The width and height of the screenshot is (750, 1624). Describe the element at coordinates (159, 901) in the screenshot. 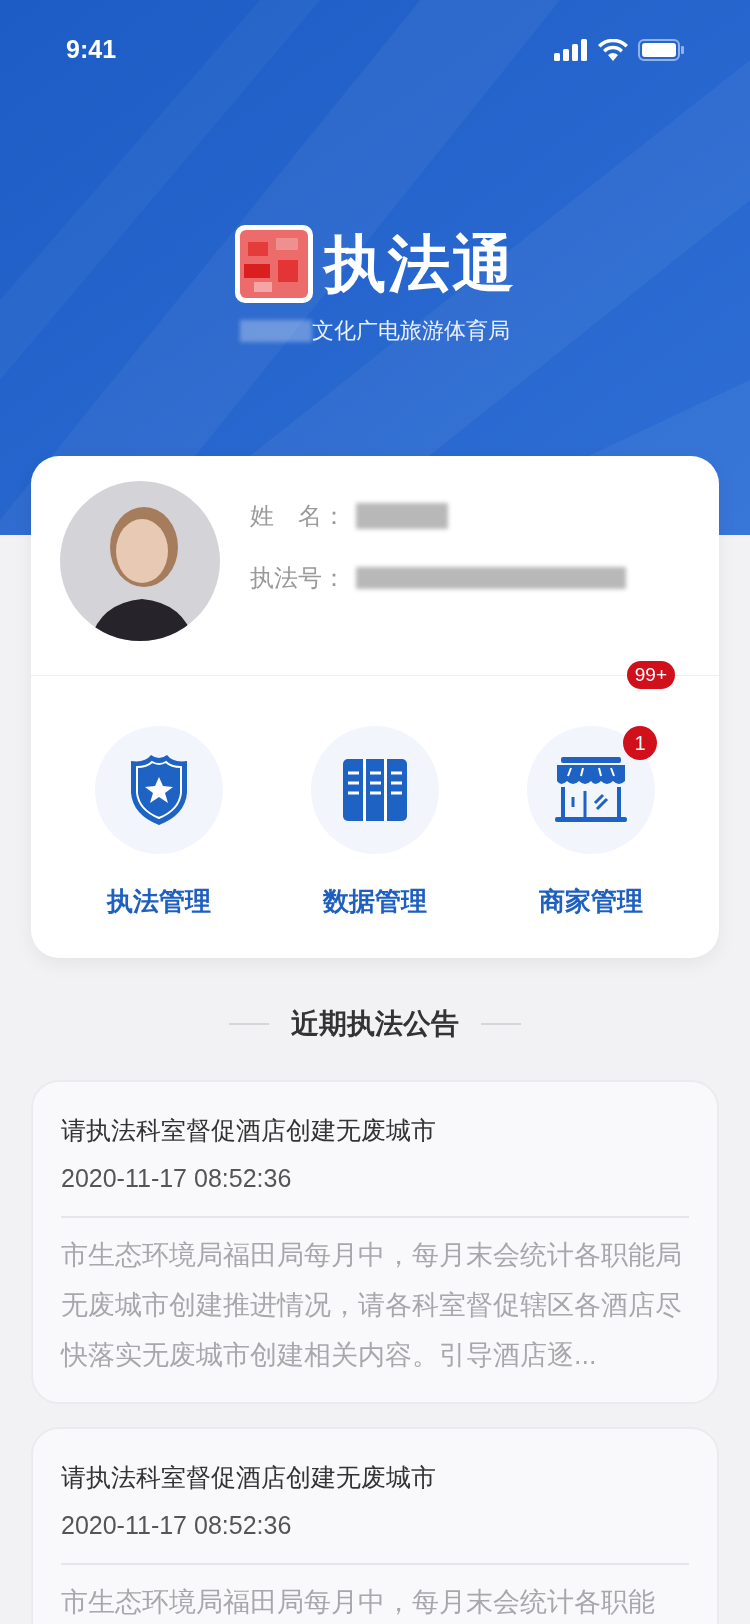

I see `menu-label: 执法管理` at that location.